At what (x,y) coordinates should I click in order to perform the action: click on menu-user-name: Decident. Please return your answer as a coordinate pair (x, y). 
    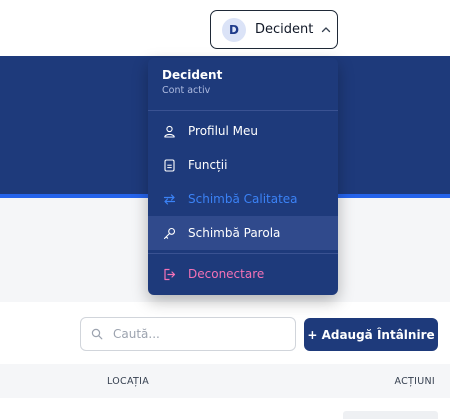
    Looking at the image, I should click on (192, 75).